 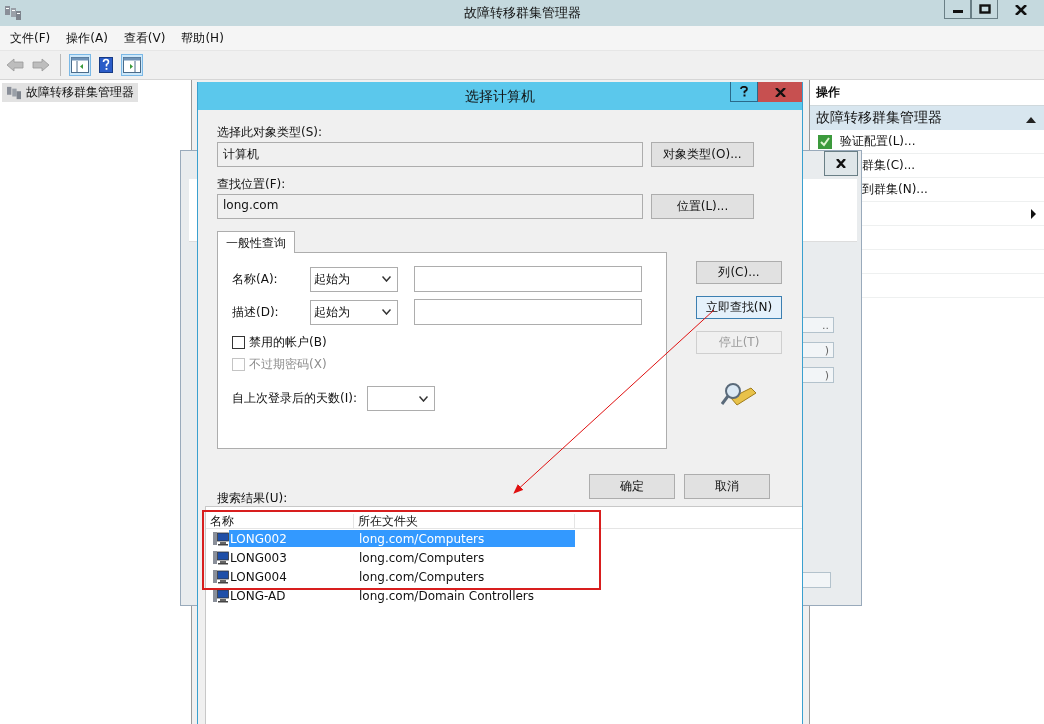 What do you see at coordinates (144, 38) in the screenshot?
I see `menu-item: 查看(V)` at bounding box center [144, 38].